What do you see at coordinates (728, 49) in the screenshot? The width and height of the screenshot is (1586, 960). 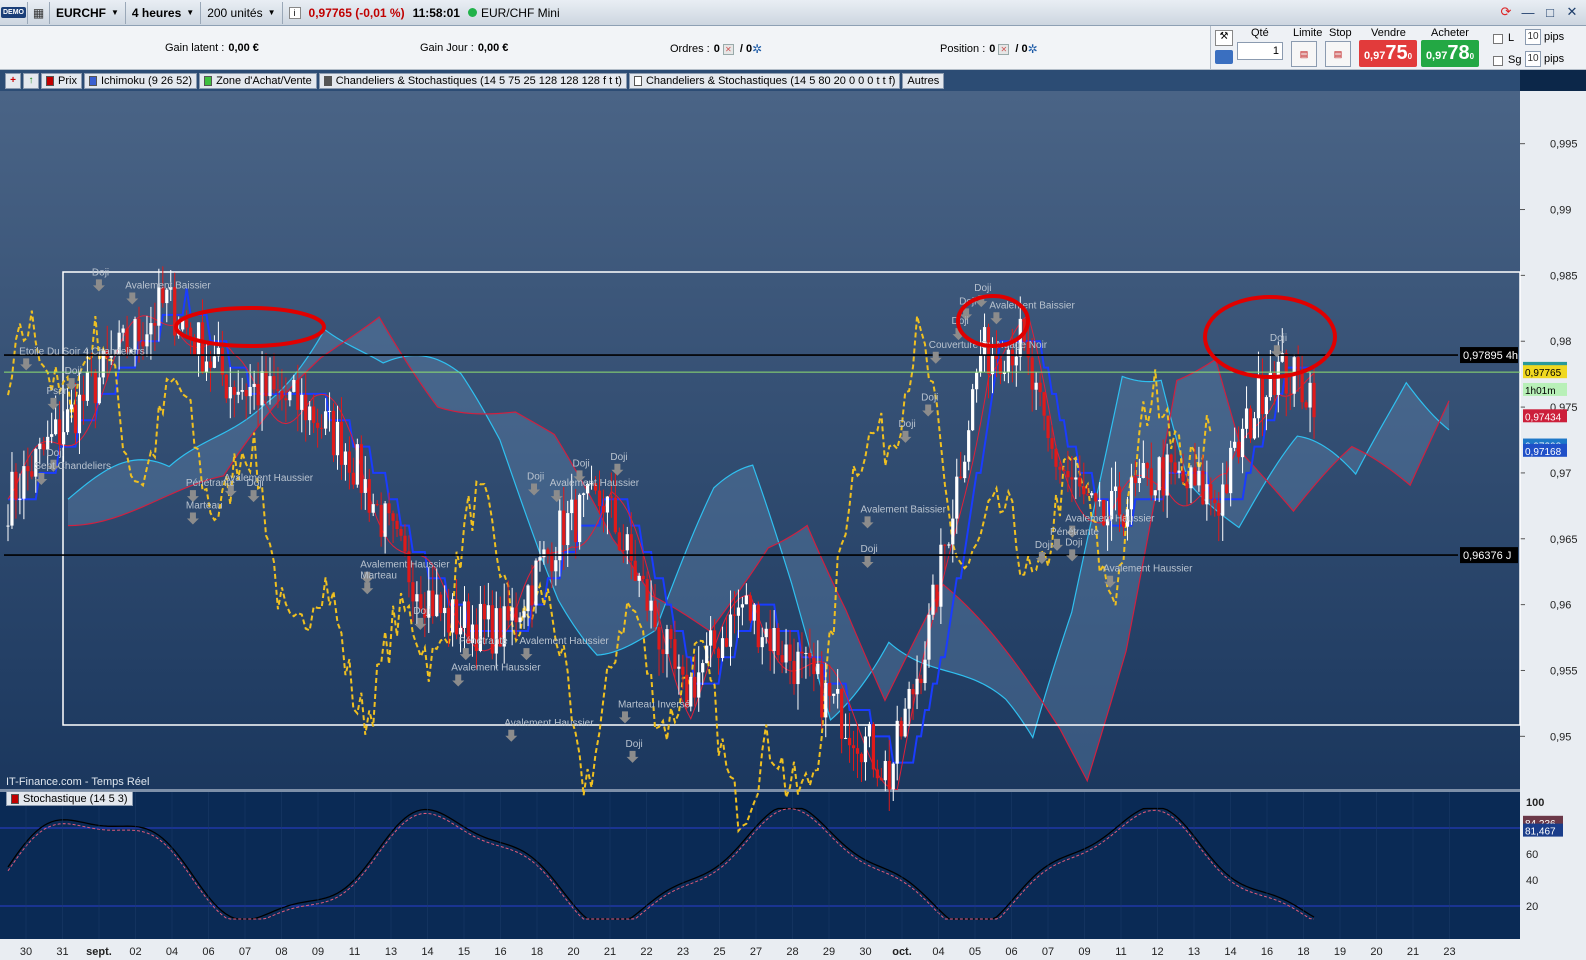 I see `orders-list-icon: ✕` at bounding box center [728, 49].